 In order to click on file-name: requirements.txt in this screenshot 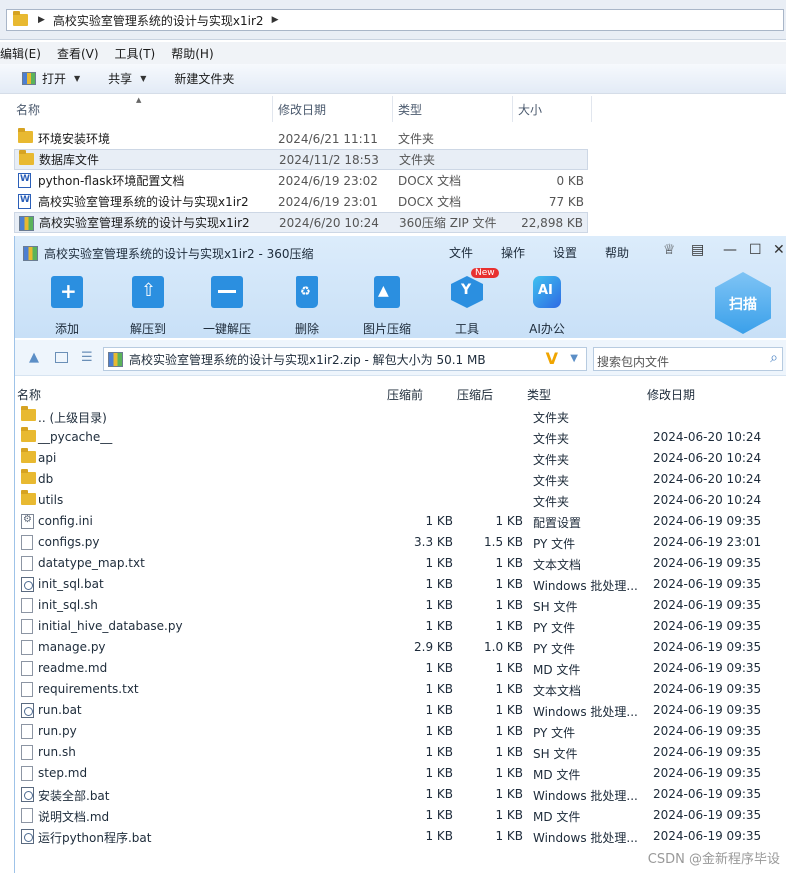, I will do `click(88, 689)`.